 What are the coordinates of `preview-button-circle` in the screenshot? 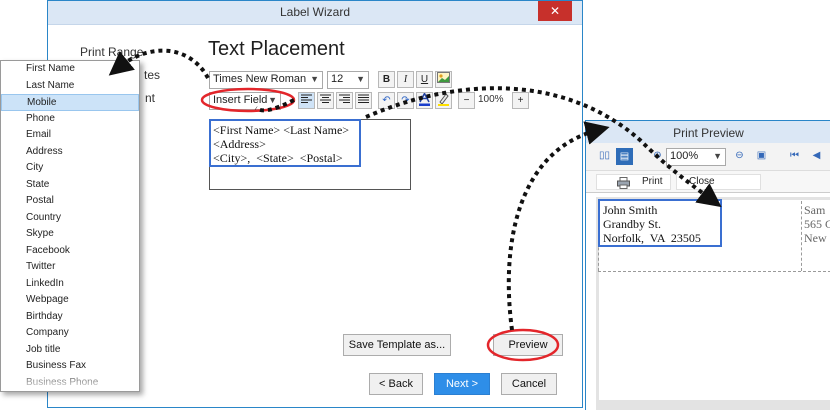 It's located at (523, 345).